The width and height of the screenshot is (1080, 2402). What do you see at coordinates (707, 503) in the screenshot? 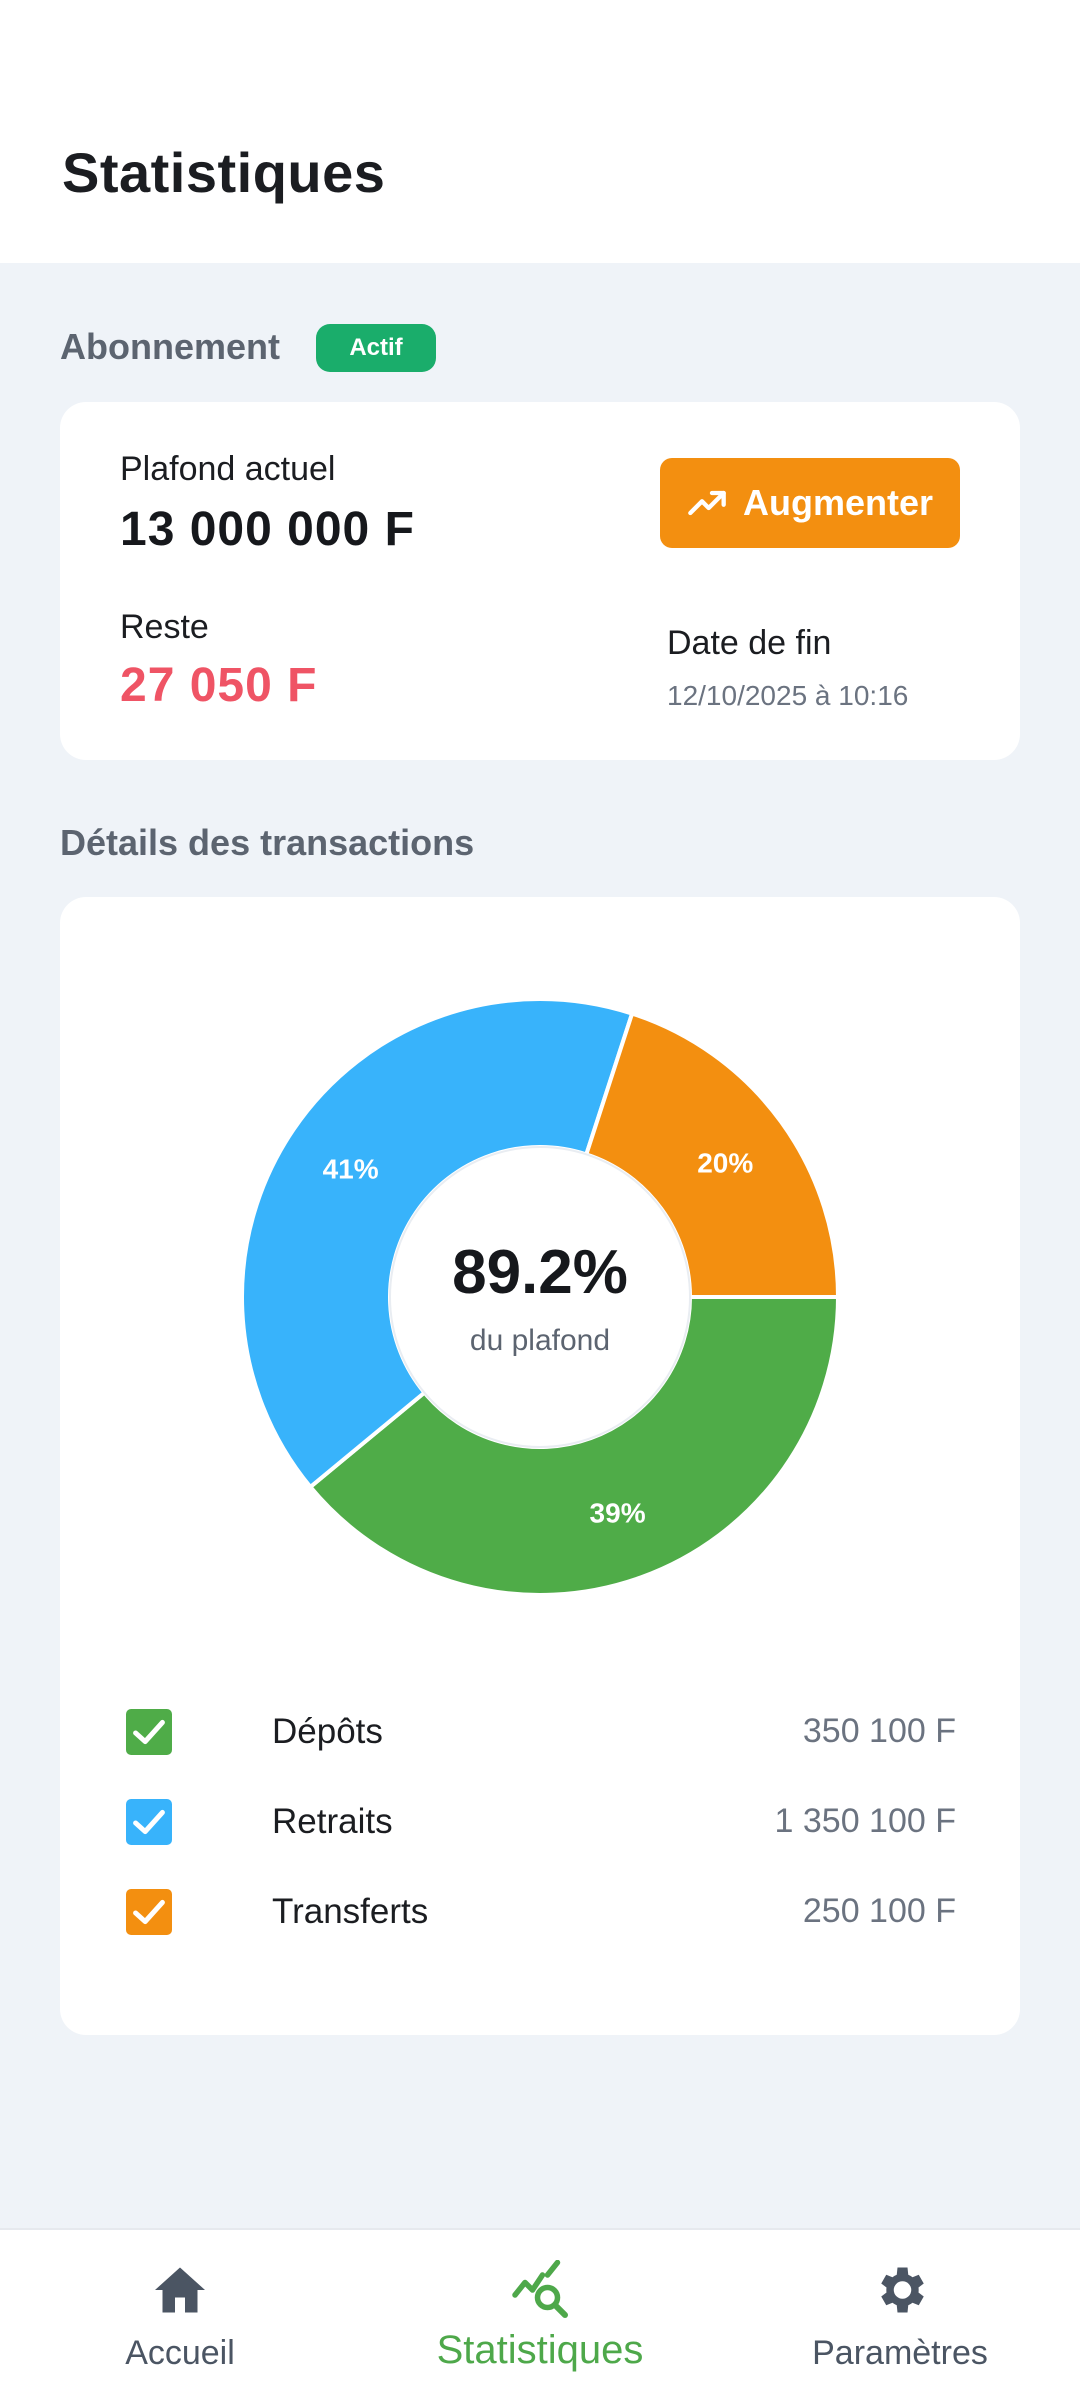
I see `trending-up-icon` at bounding box center [707, 503].